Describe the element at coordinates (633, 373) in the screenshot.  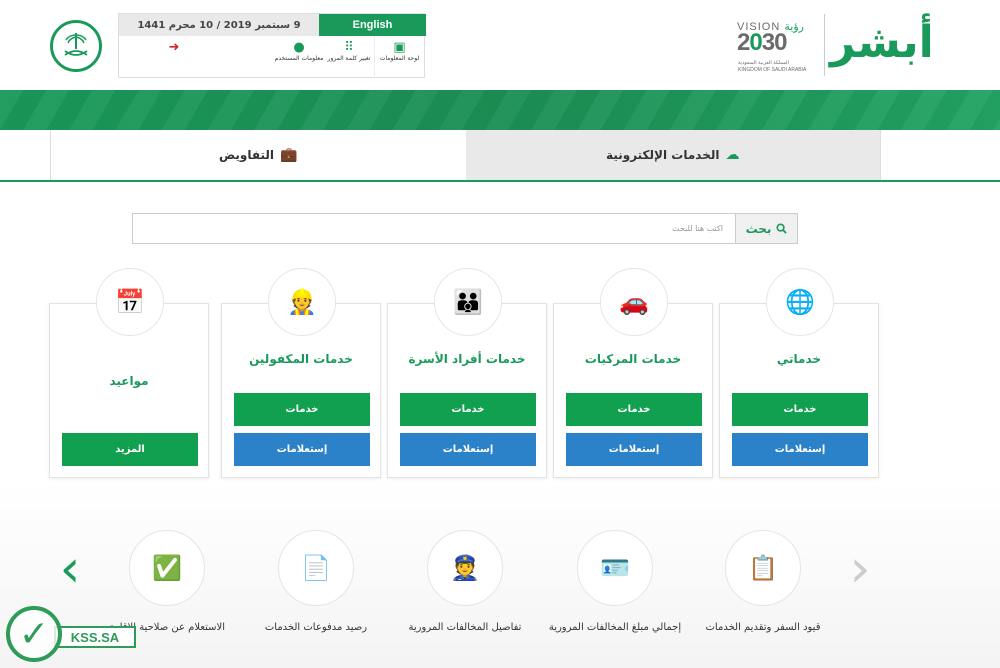
I see `card-vehicle-services: 🚗 خدمات المركبات خدمات إستعلامات` at that location.